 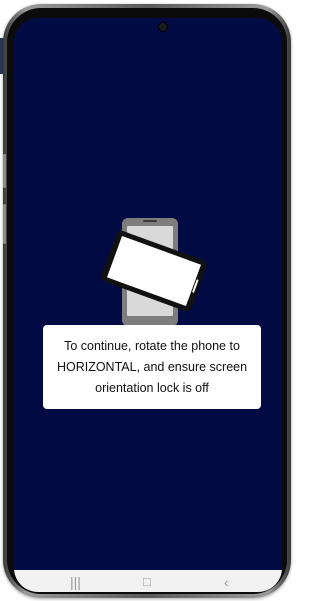 What do you see at coordinates (75, 582) in the screenshot?
I see `recent-apps-icon: |||` at bounding box center [75, 582].